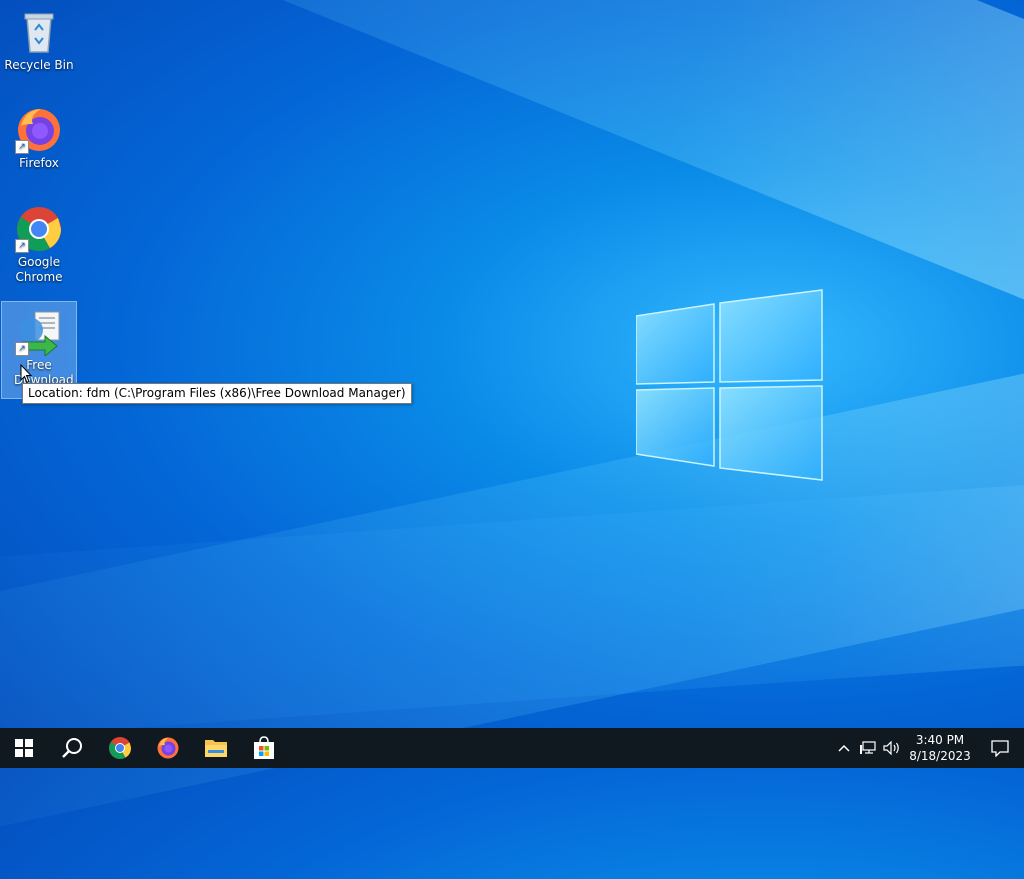 The height and width of the screenshot is (879, 1024). What do you see at coordinates (512, 748) in the screenshot?
I see `taskbar: 3:40 PM 8/18/2023` at bounding box center [512, 748].